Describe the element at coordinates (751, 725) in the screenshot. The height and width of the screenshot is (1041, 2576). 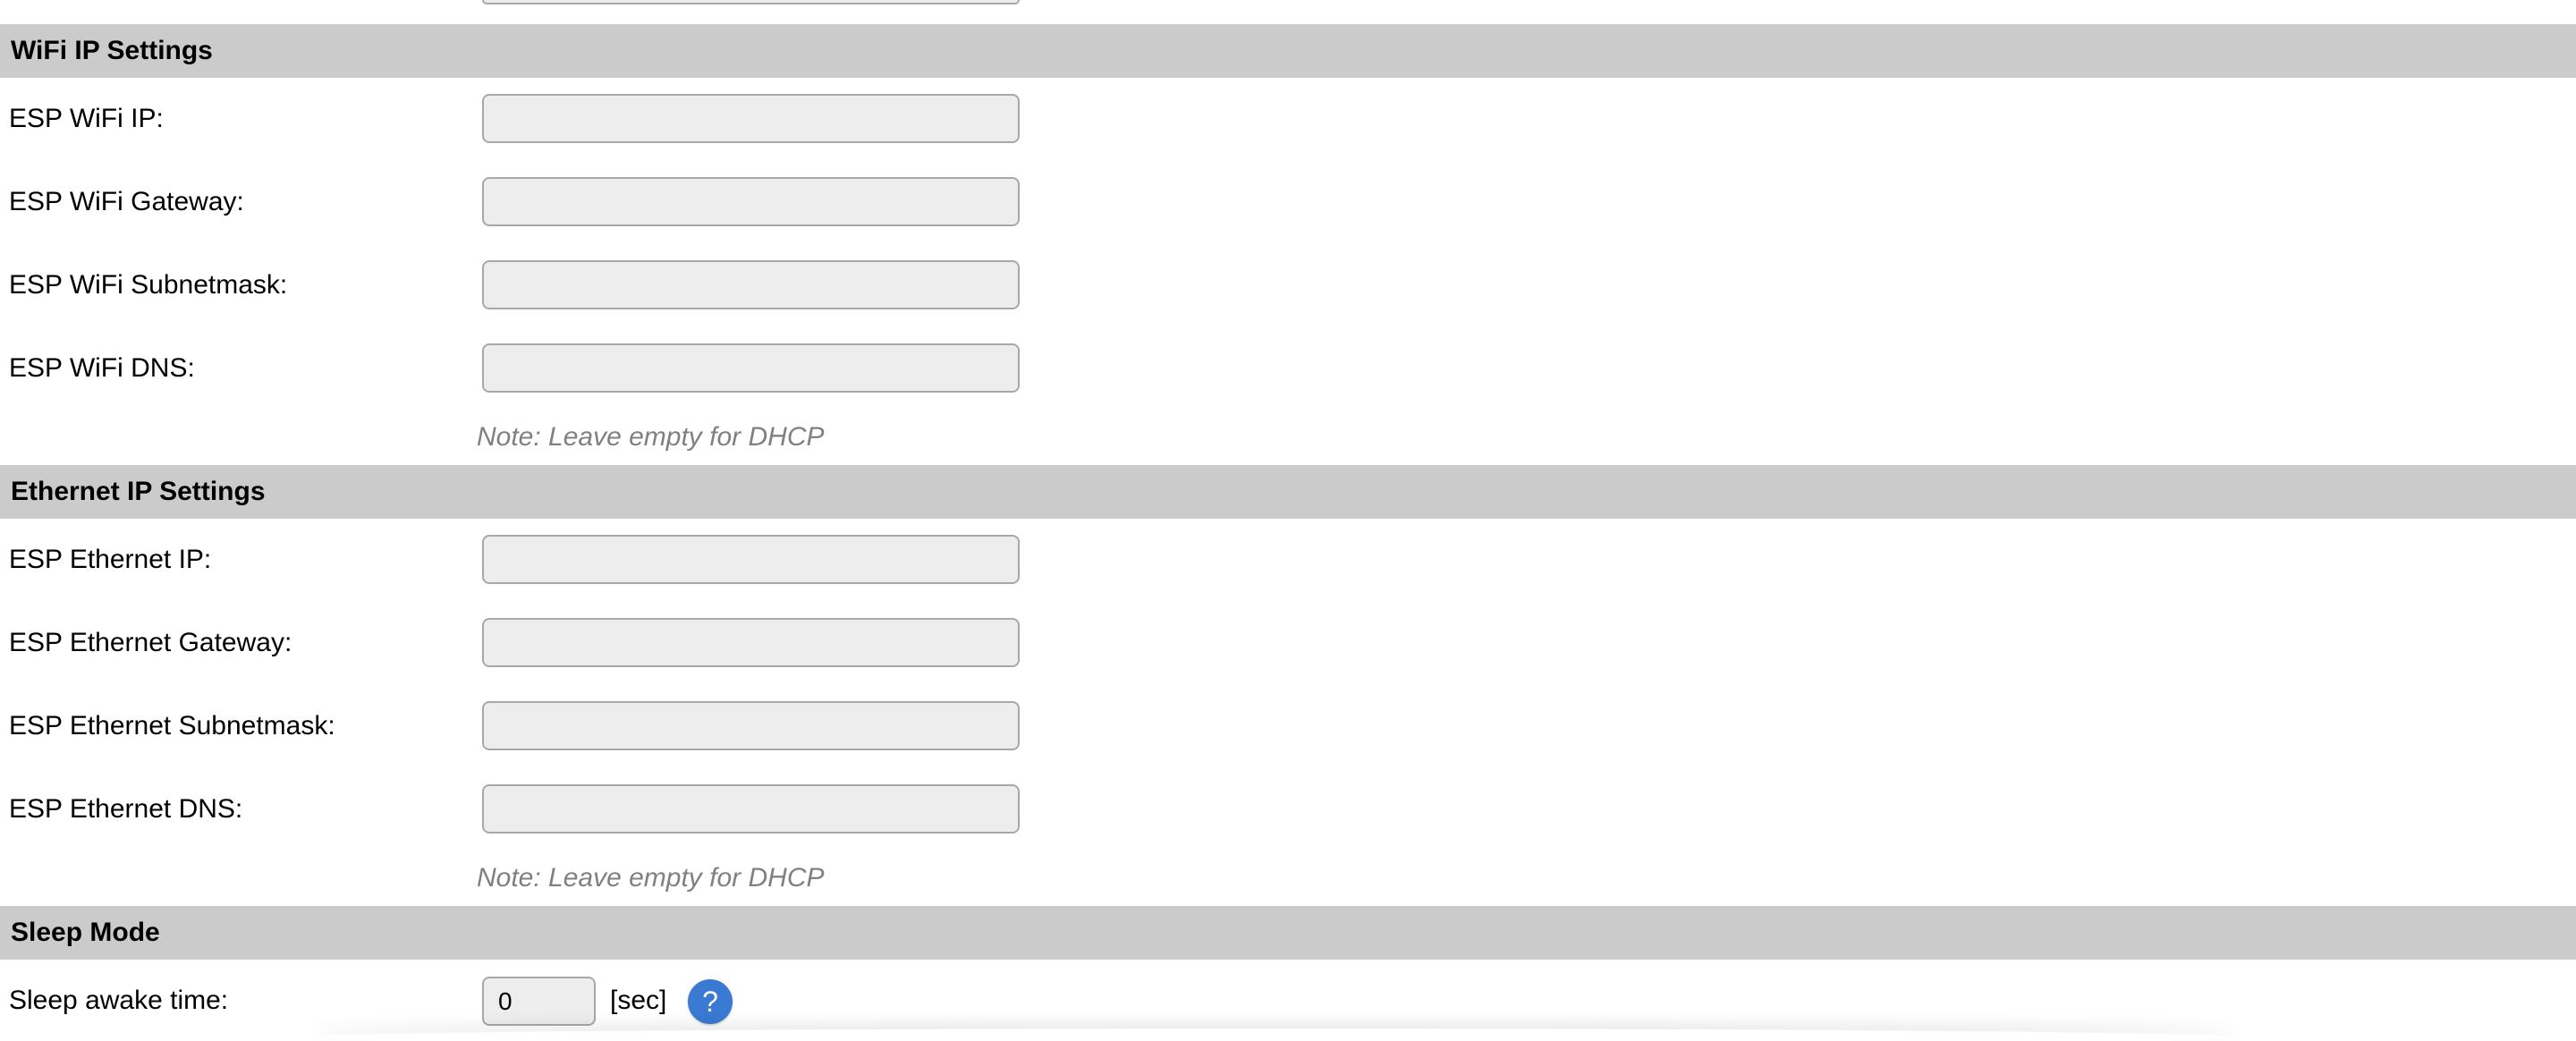
I see `esp-ethernet-subnetmask-input` at that location.